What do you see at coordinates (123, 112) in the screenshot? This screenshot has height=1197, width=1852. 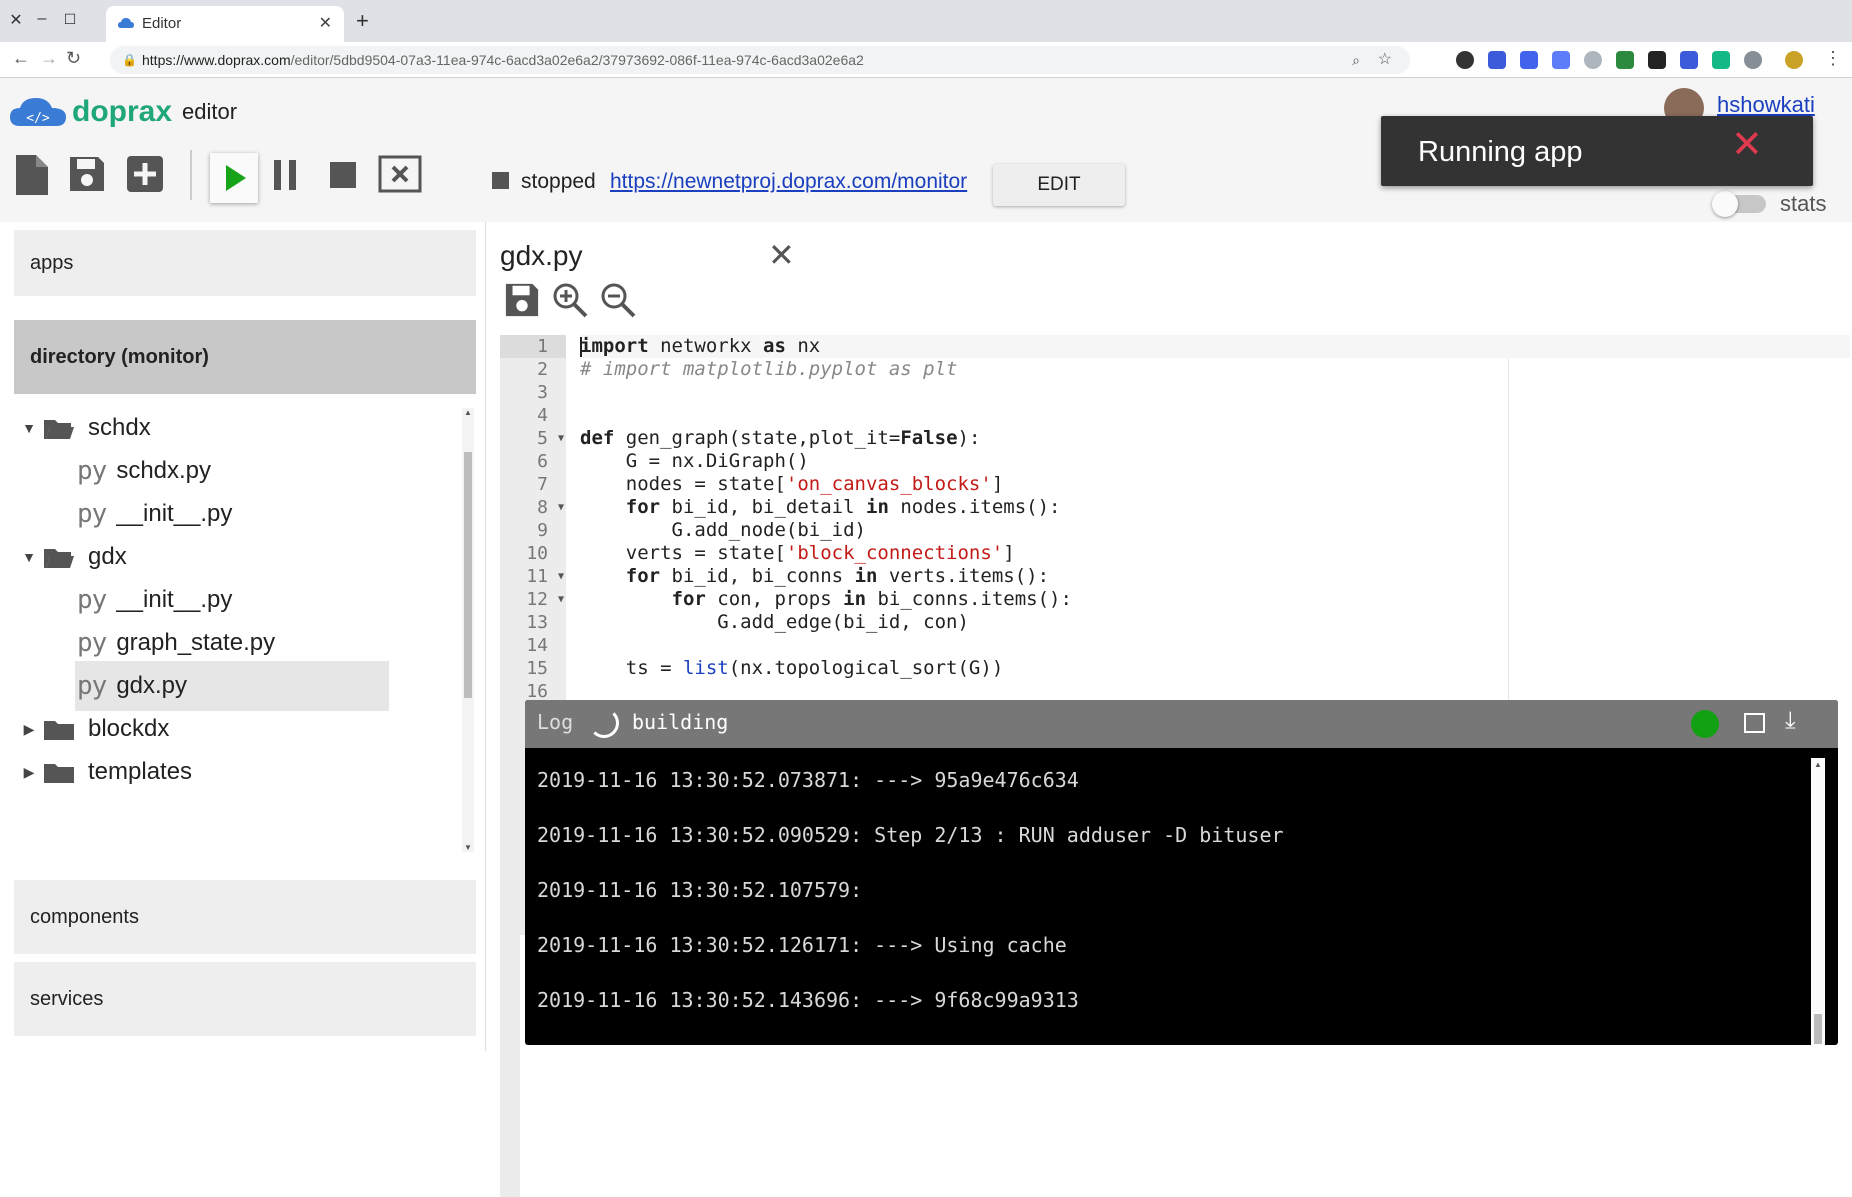 I see `logo: </> doprax editor` at bounding box center [123, 112].